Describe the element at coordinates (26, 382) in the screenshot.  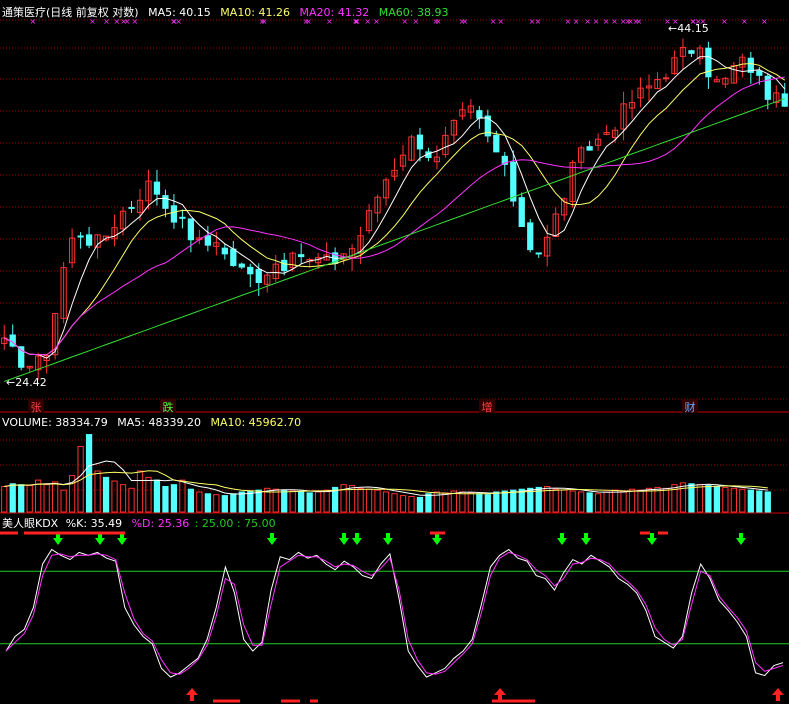
I see `low-annotation: ←24.42` at that location.